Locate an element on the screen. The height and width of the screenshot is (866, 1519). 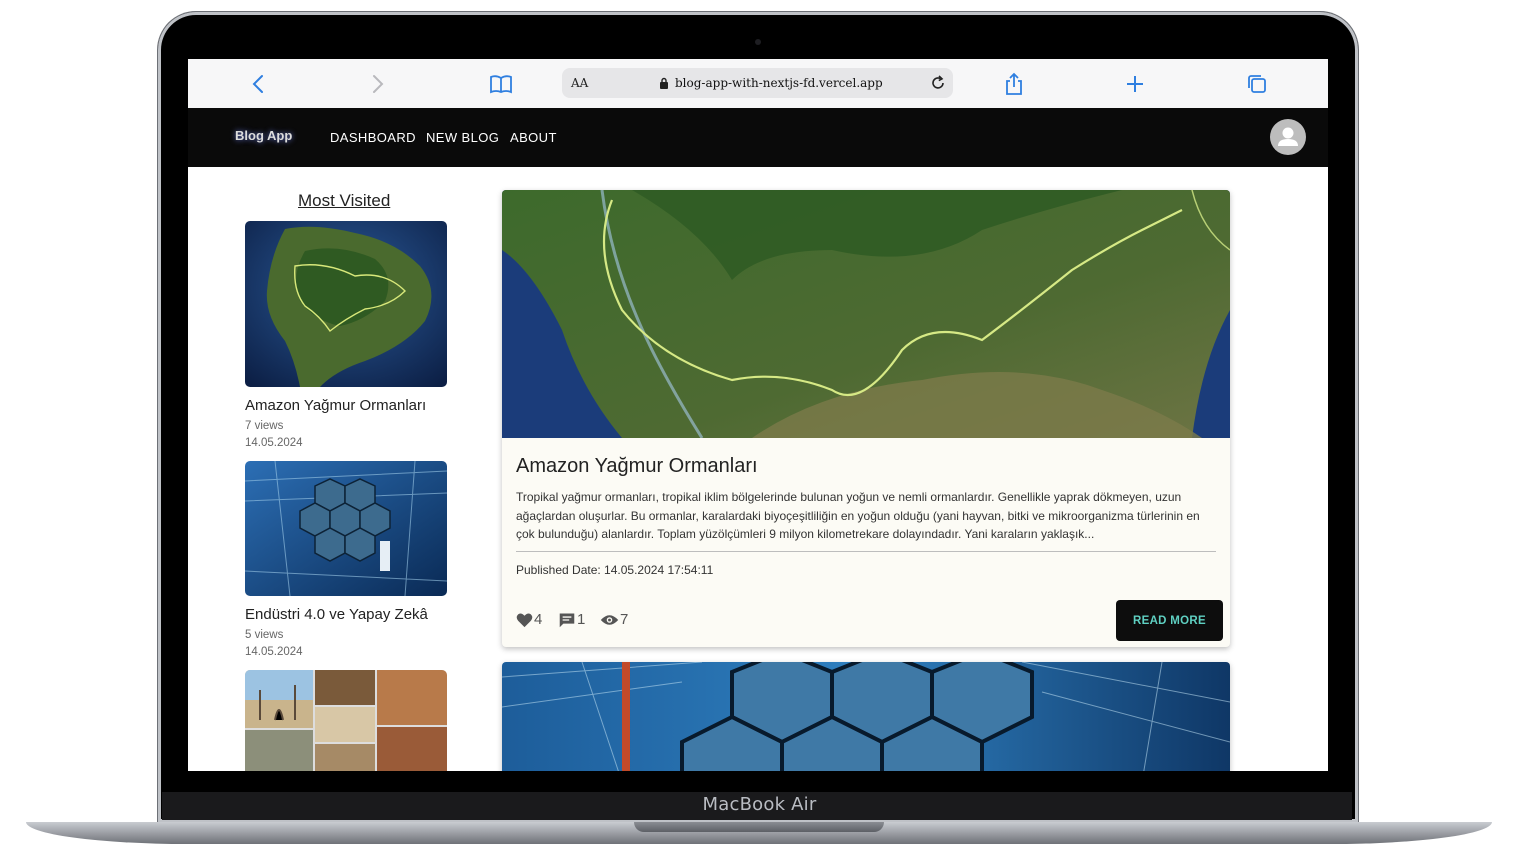
url-text: blog-app-with-nextjs-fd.vercel.app is located at coordinates (779, 83).